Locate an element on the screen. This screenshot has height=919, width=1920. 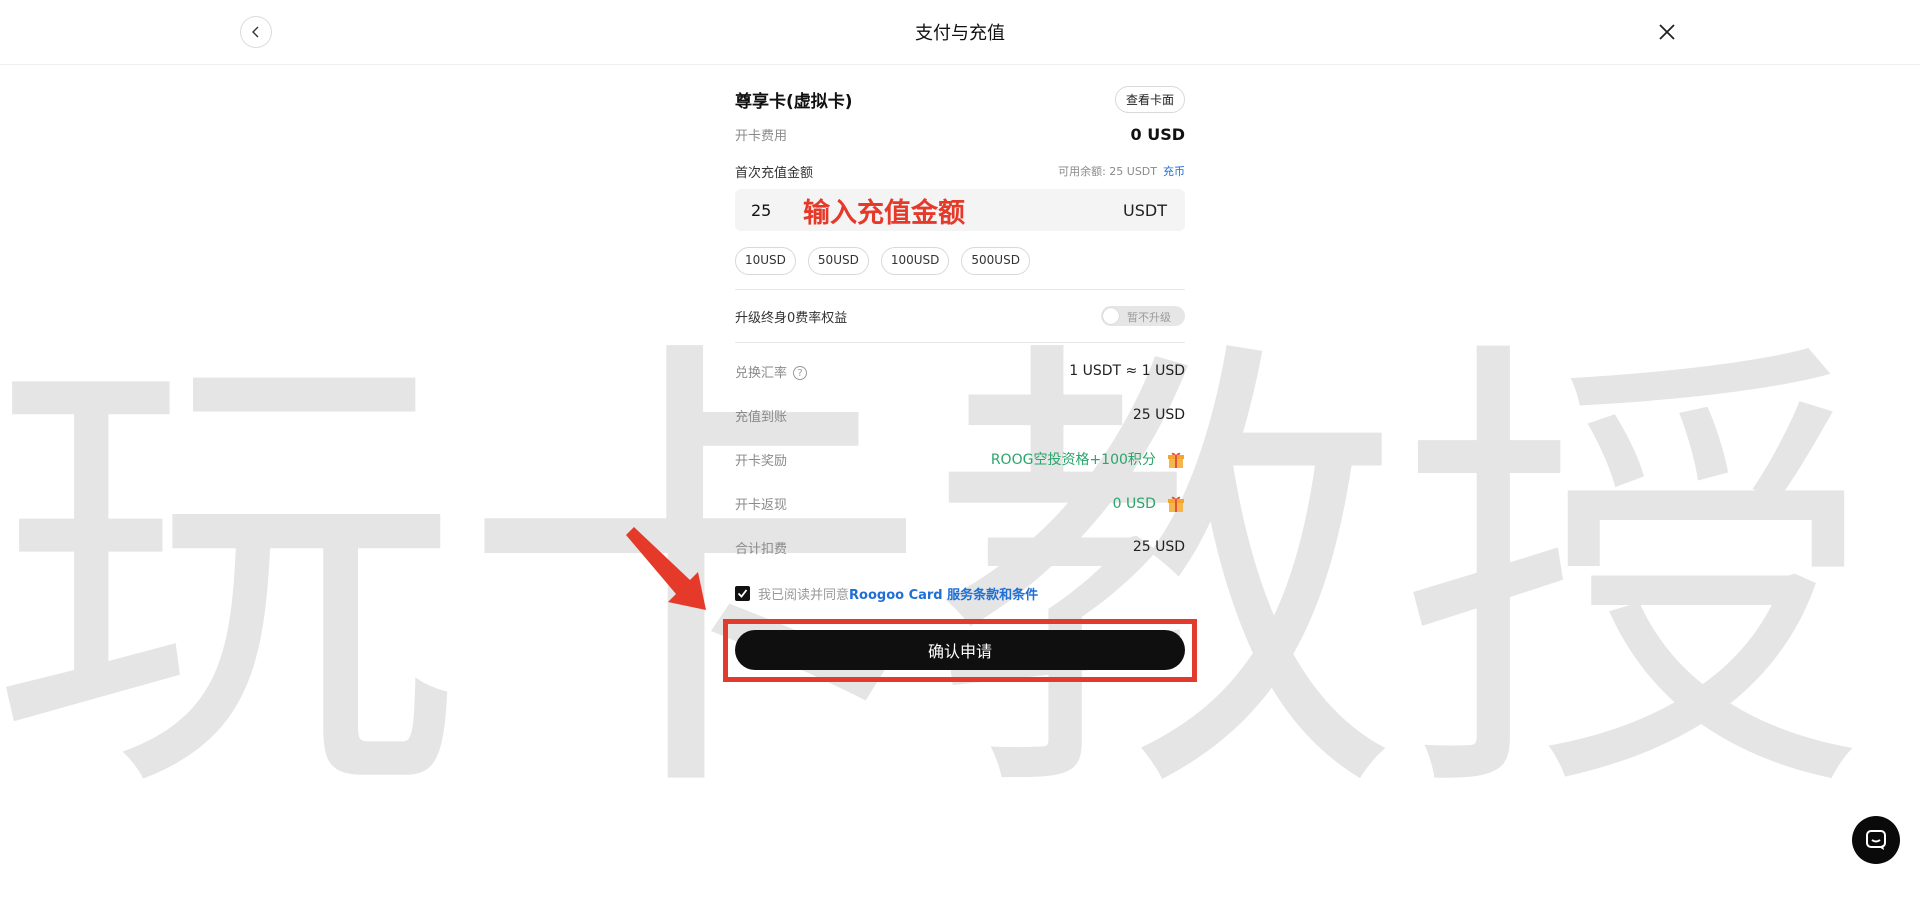
check-icon is located at coordinates (742, 593).